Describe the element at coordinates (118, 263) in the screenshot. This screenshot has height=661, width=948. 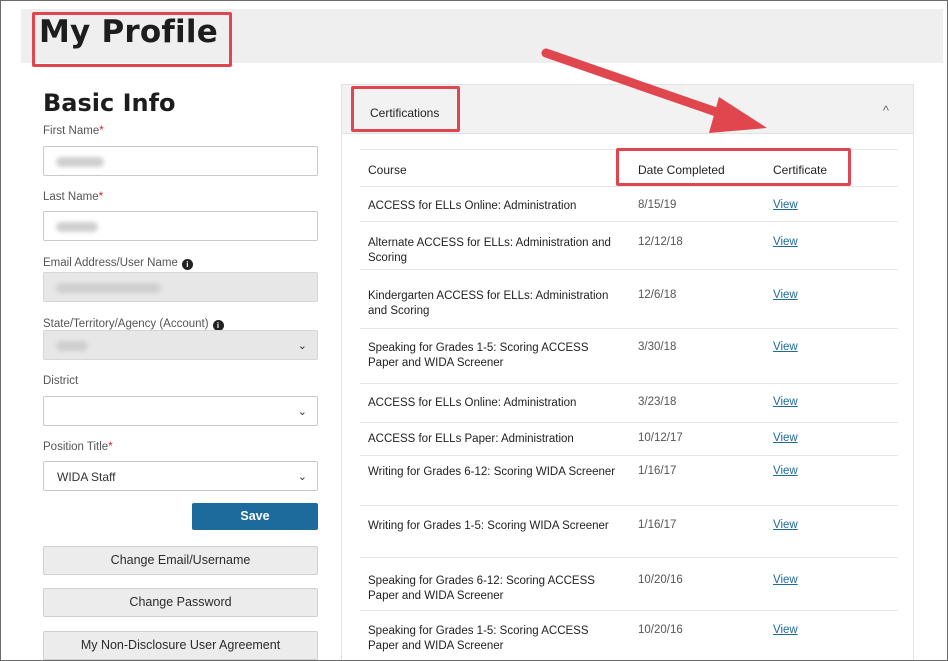
I see `email-label: Email Address/User Name i` at that location.